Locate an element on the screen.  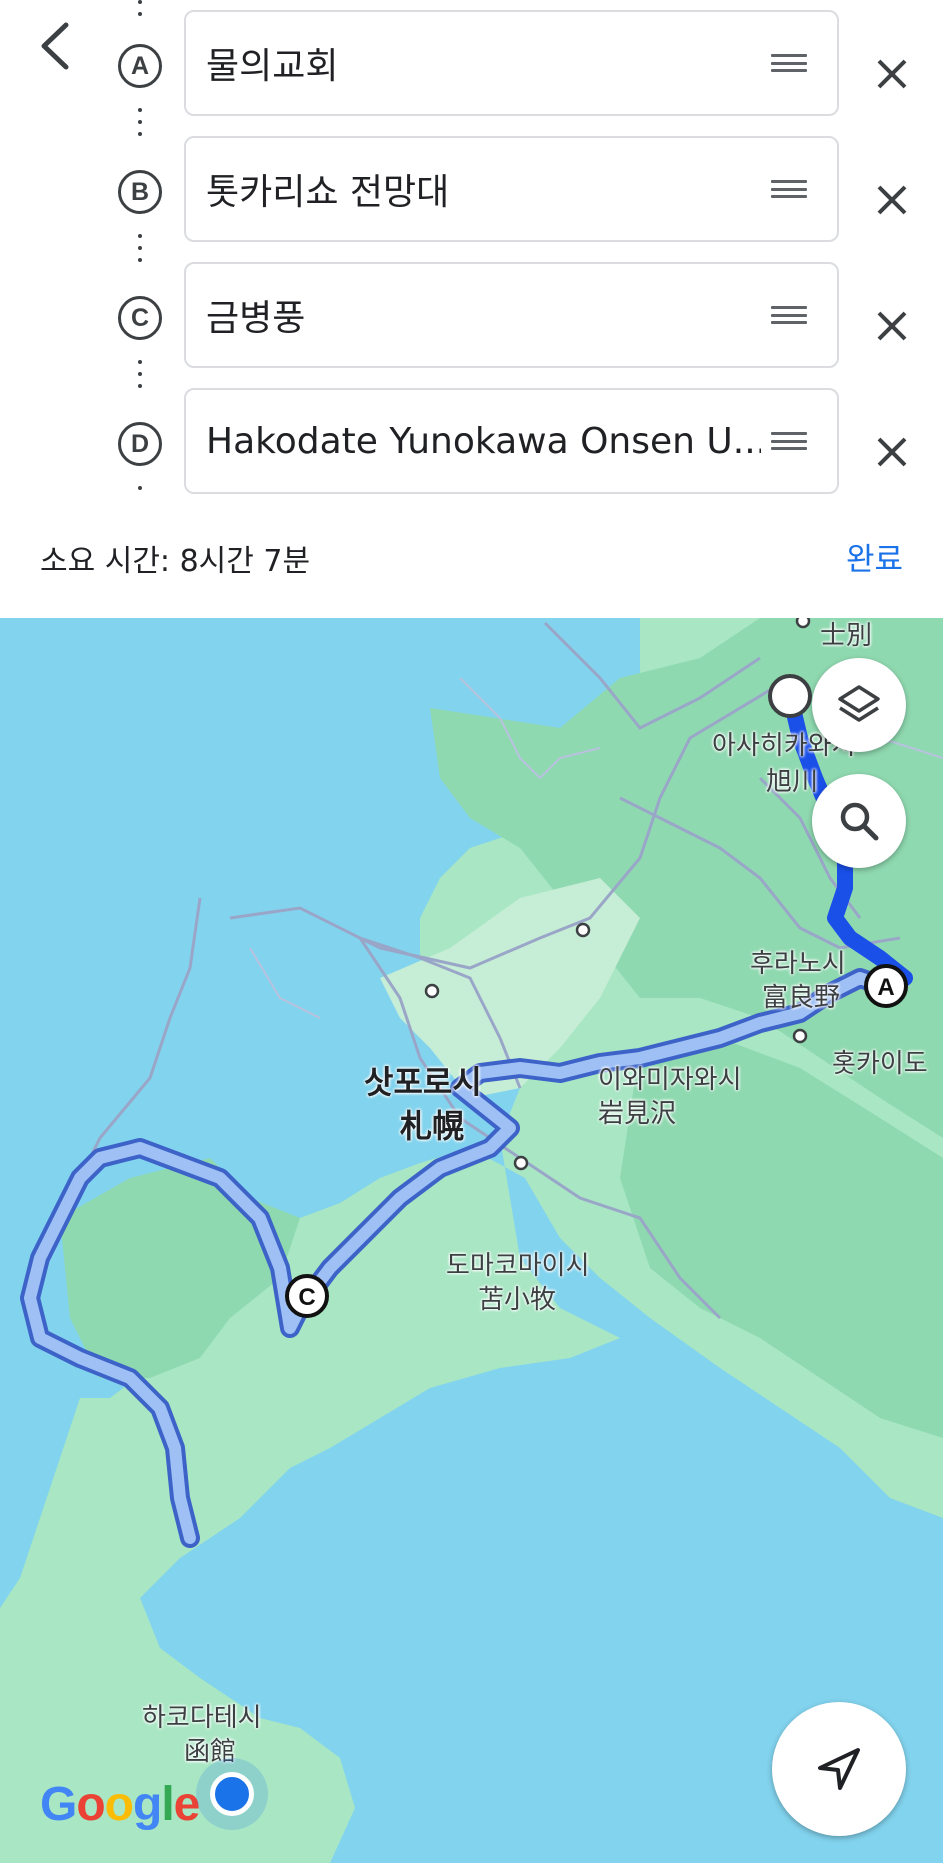
map-label-shibetsu: 士別 is located at coordinates (846, 636).